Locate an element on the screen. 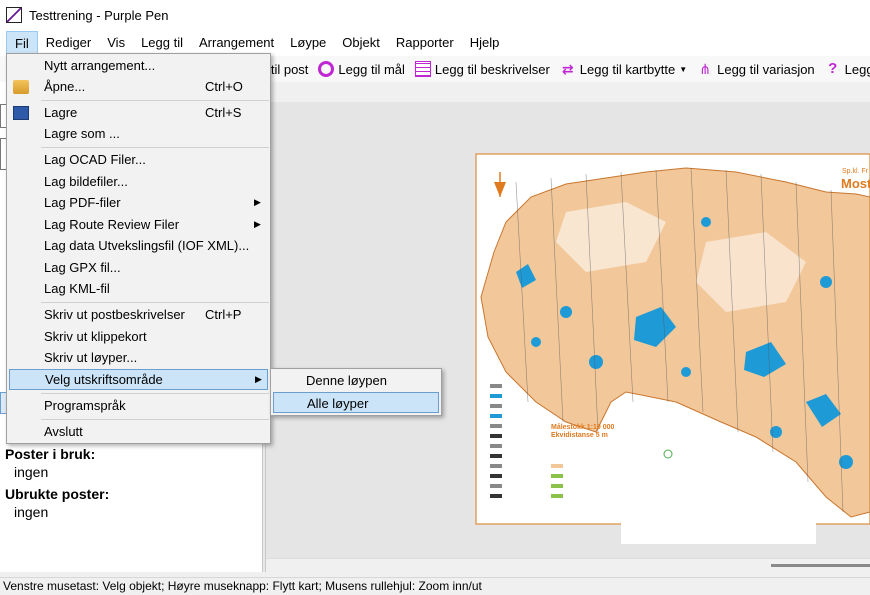  horizontal-scrollbar is located at coordinates (568, 565).